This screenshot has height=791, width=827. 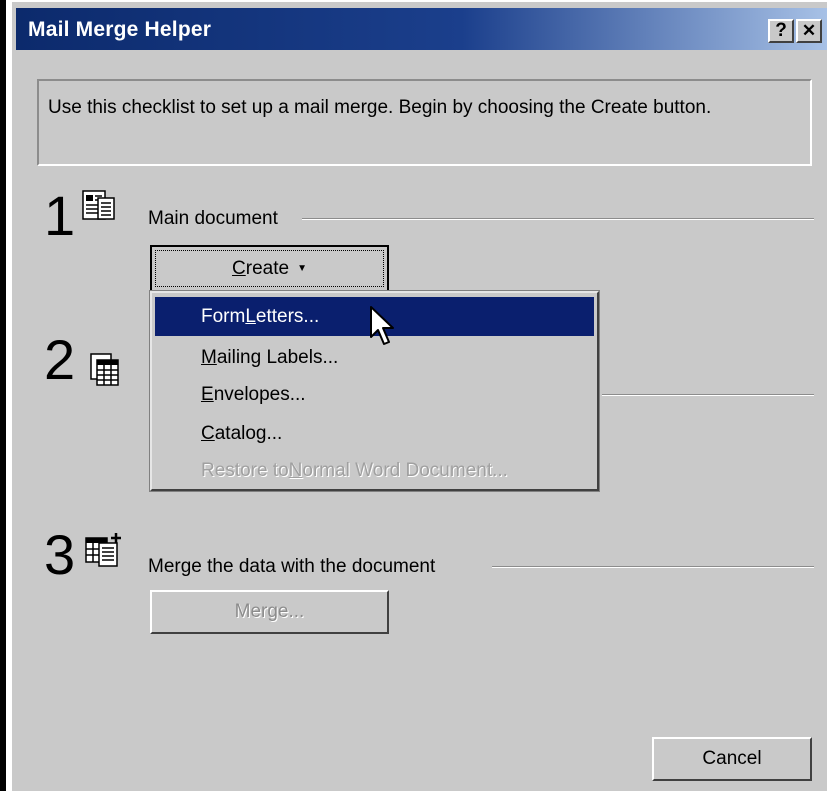 I want to click on close-button: ✕, so click(x=809, y=31).